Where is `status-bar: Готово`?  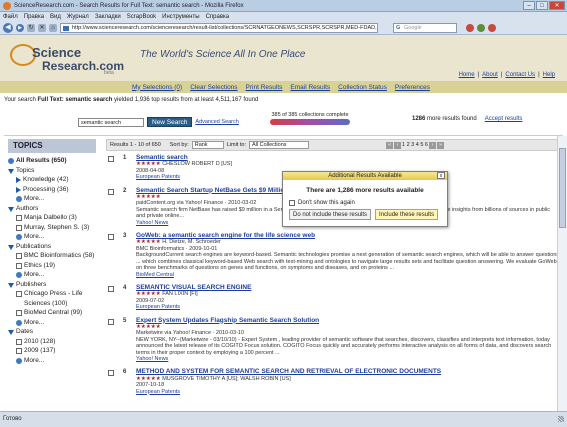
status-bar: Готово is located at coordinates (283, 419).